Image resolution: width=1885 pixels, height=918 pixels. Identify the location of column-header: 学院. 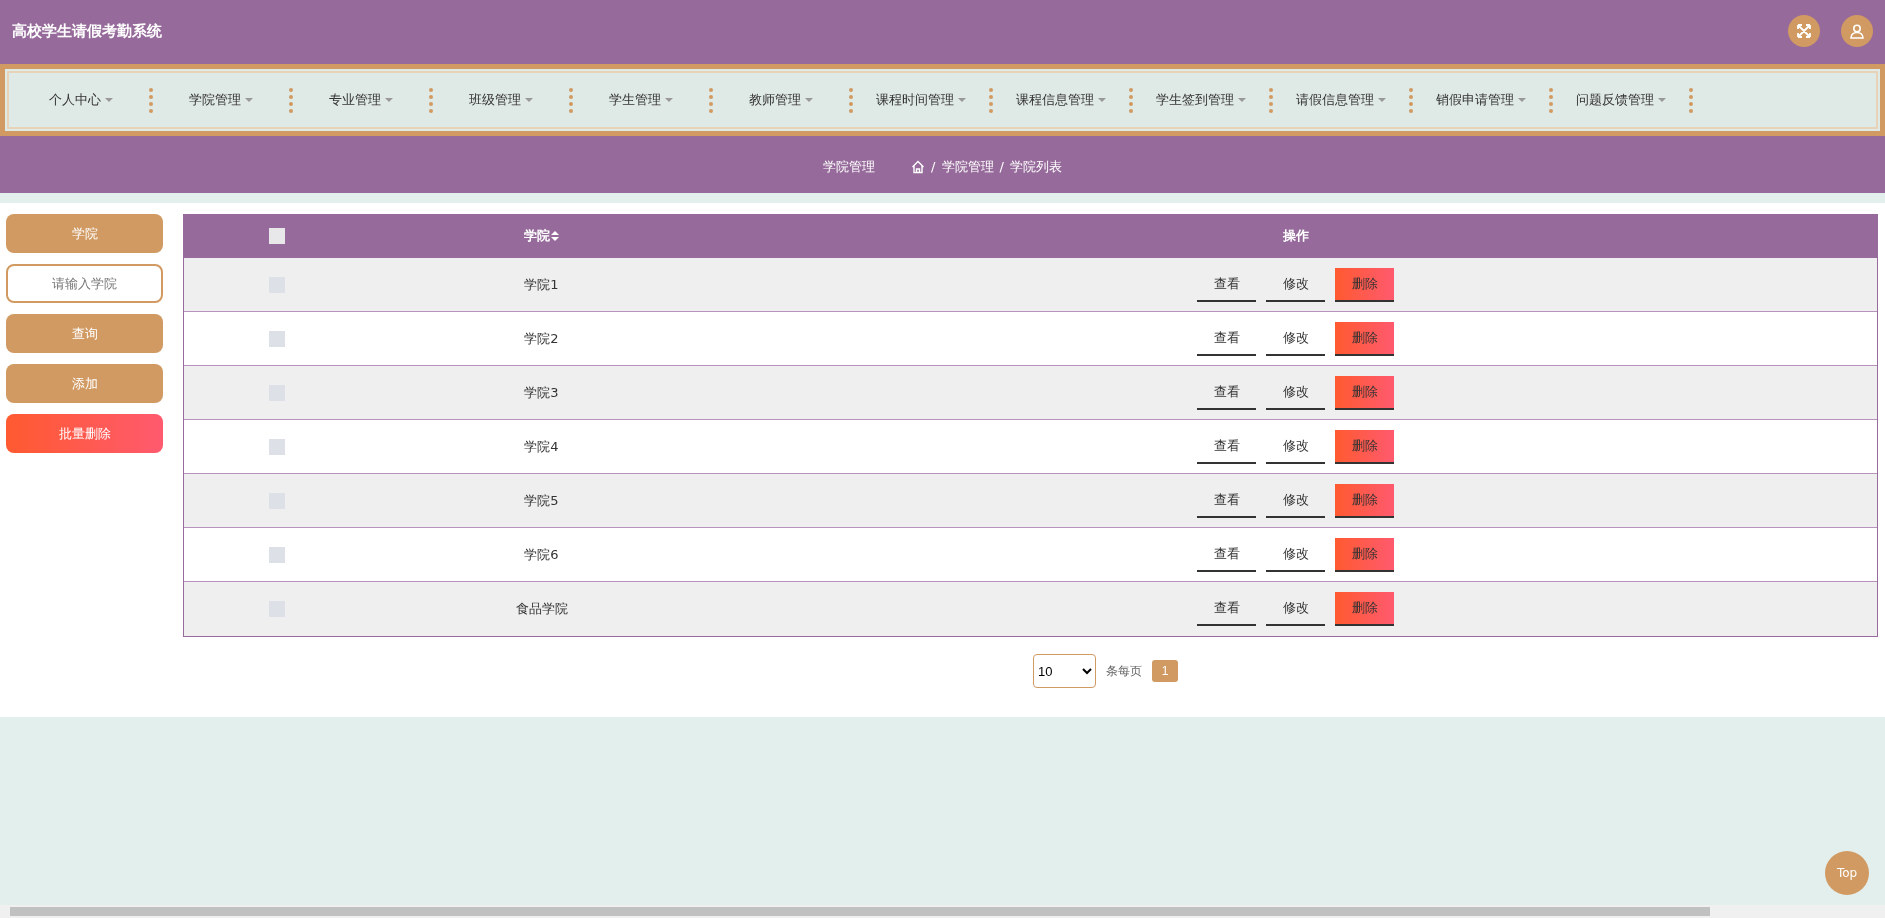
(541, 236).